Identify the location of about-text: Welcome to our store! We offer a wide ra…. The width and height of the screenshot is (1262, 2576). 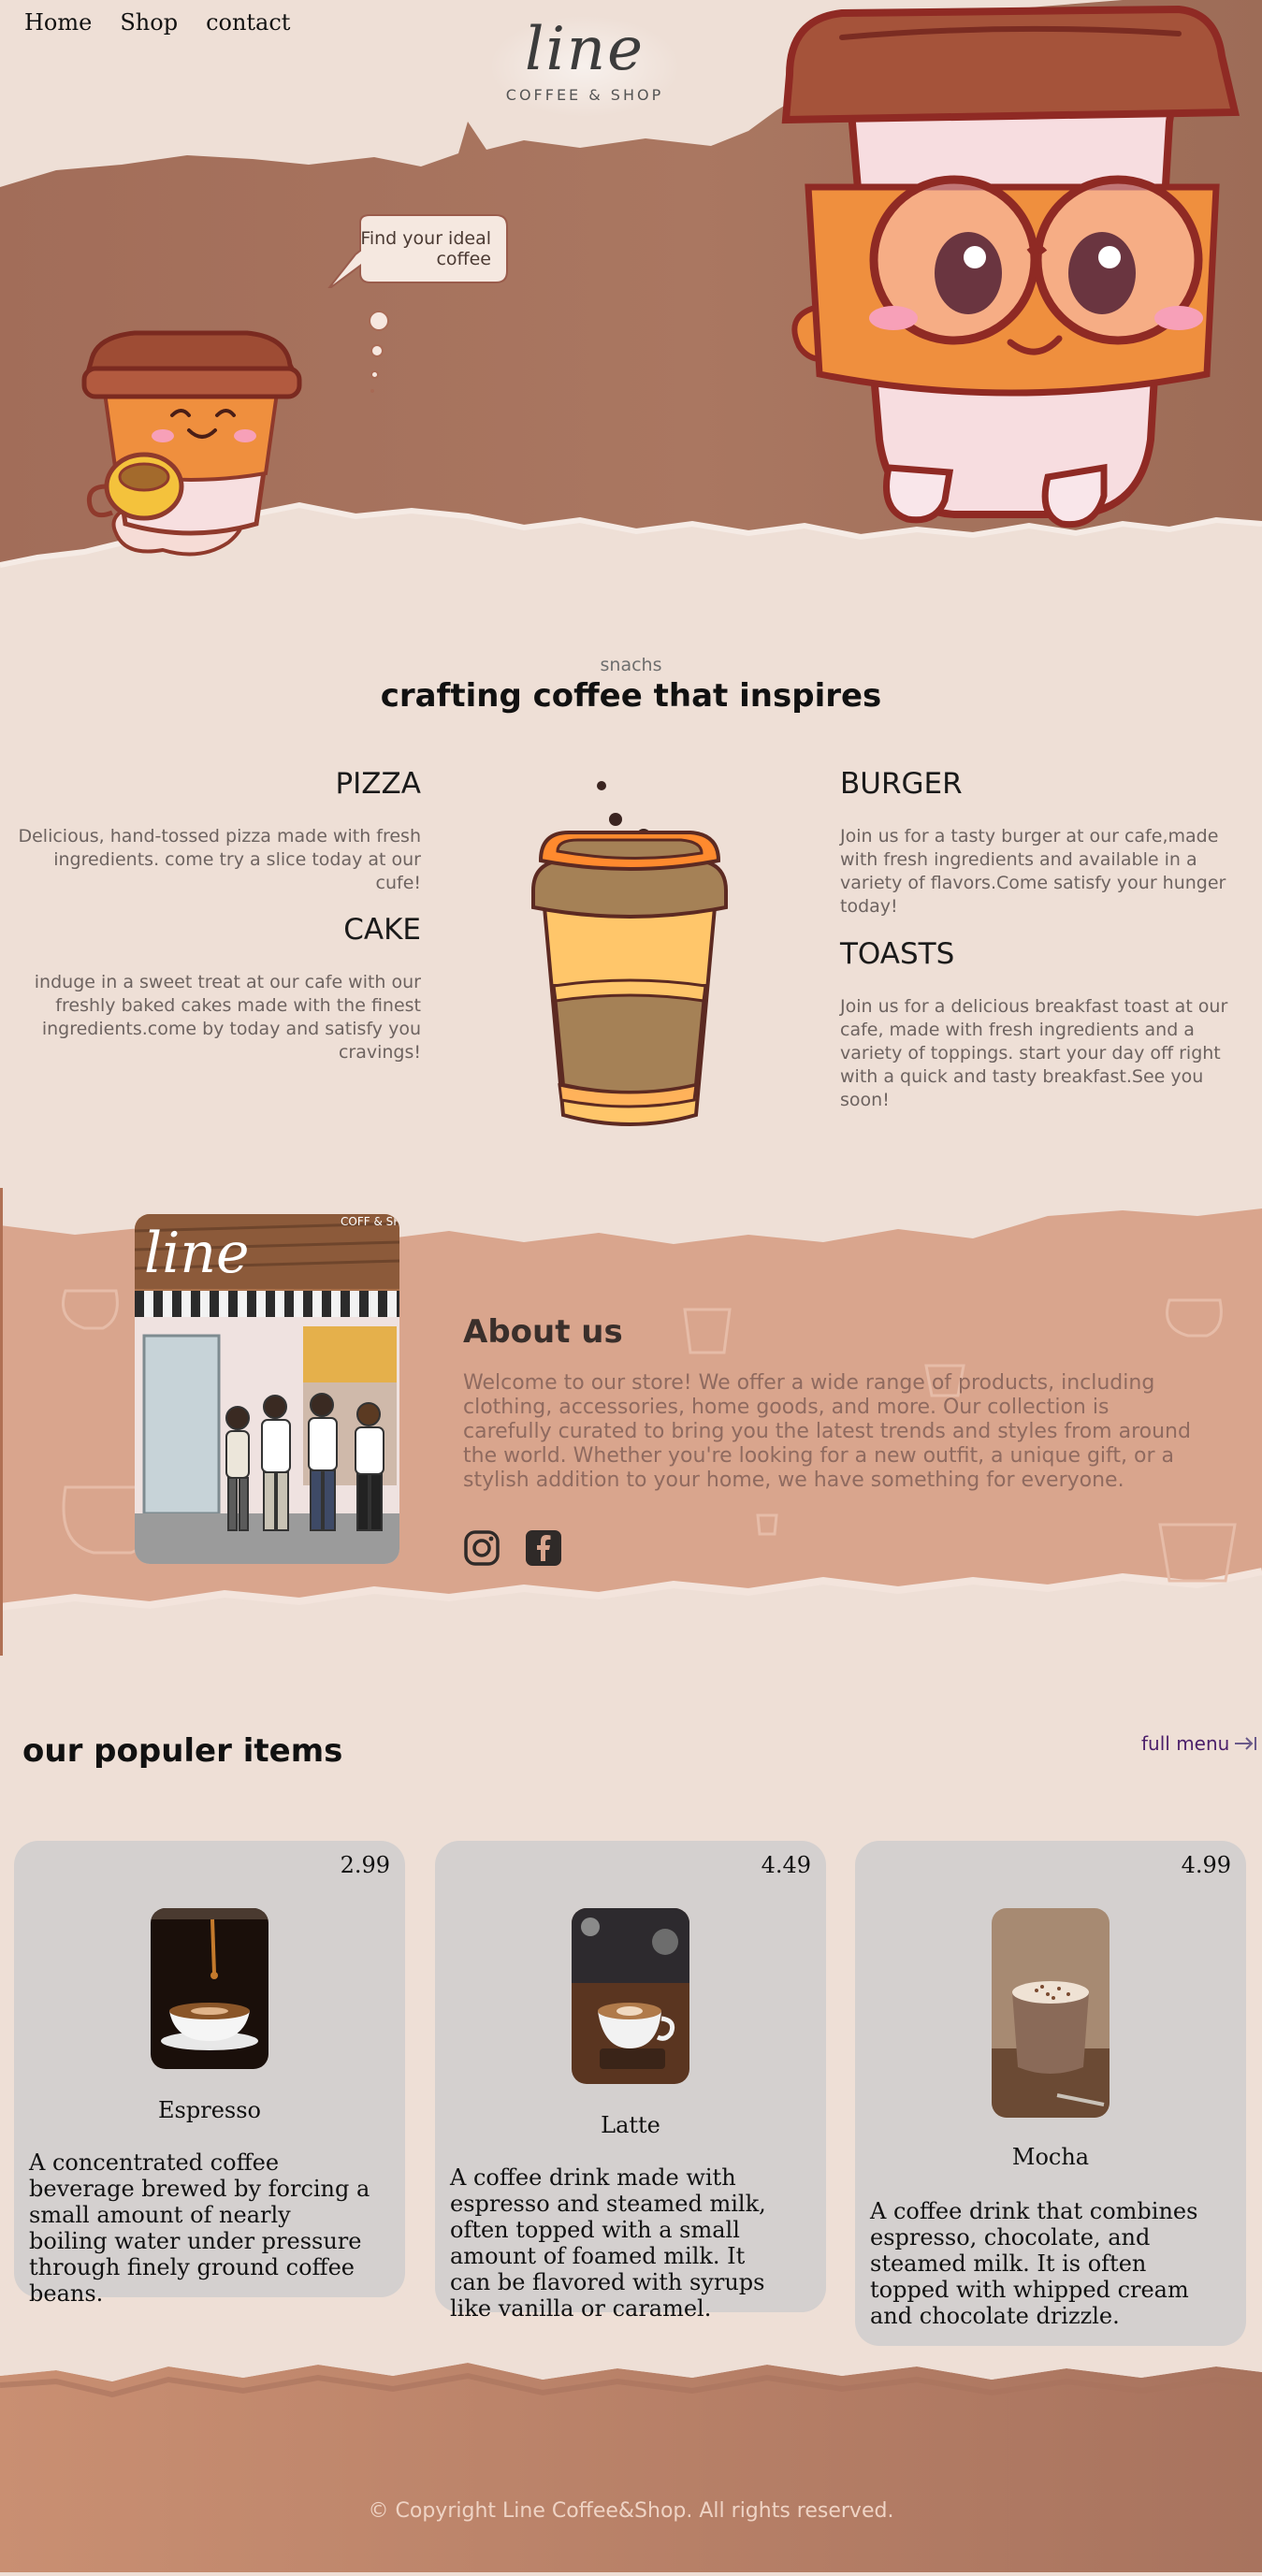
(827, 1431).